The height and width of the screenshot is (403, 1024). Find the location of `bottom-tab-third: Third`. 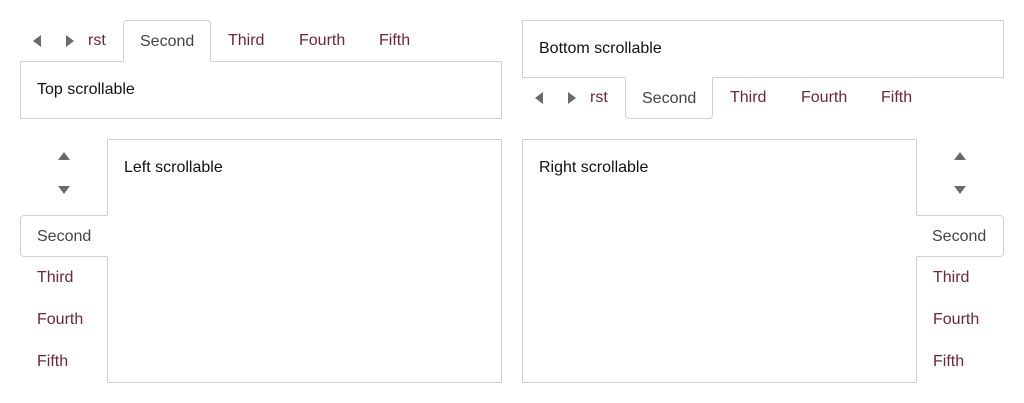

bottom-tab-third: Third is located at coordinates (748, 98).